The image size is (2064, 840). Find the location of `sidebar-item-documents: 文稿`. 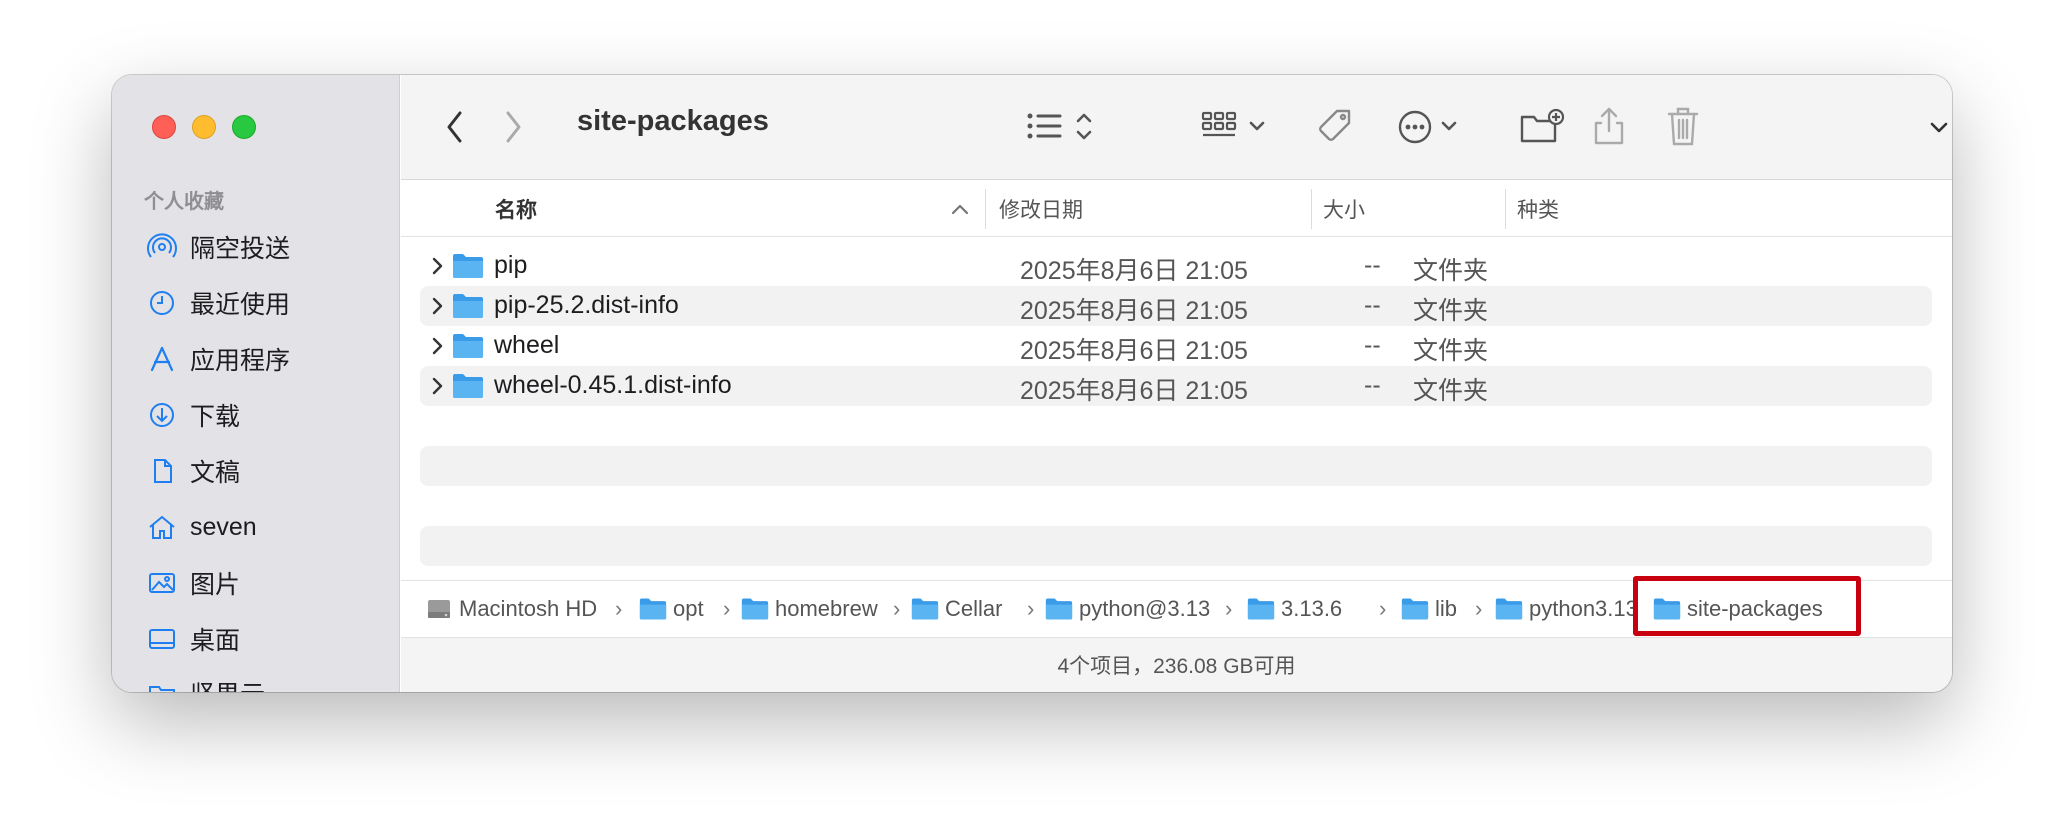

sidebar-item-documents: 文稿 is located at coordinates (193, 471).